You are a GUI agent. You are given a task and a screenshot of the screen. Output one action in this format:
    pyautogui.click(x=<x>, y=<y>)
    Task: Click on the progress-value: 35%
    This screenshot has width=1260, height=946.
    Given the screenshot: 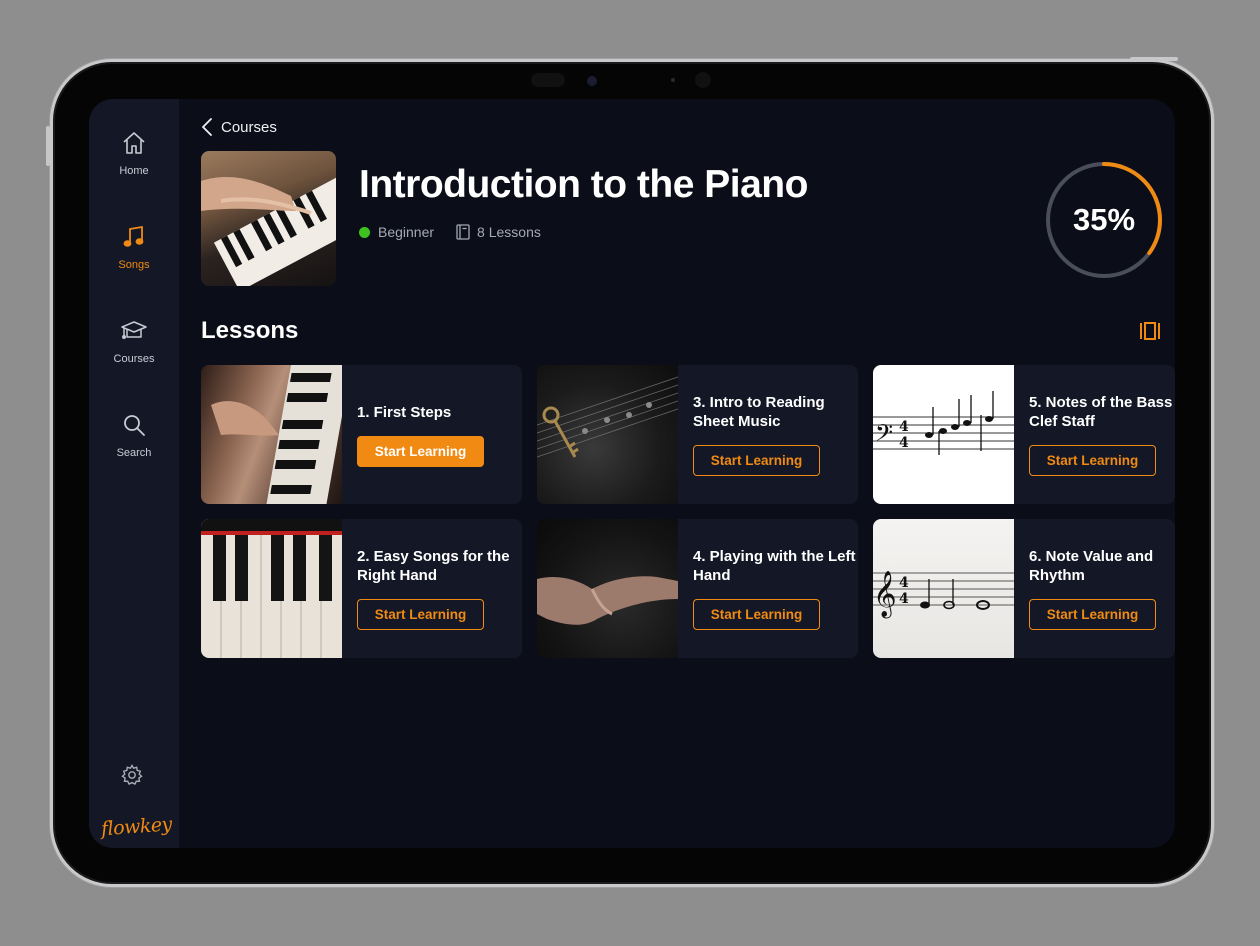 What is the action you would take?
    pyautogui.click(x=1104, y=219)
    